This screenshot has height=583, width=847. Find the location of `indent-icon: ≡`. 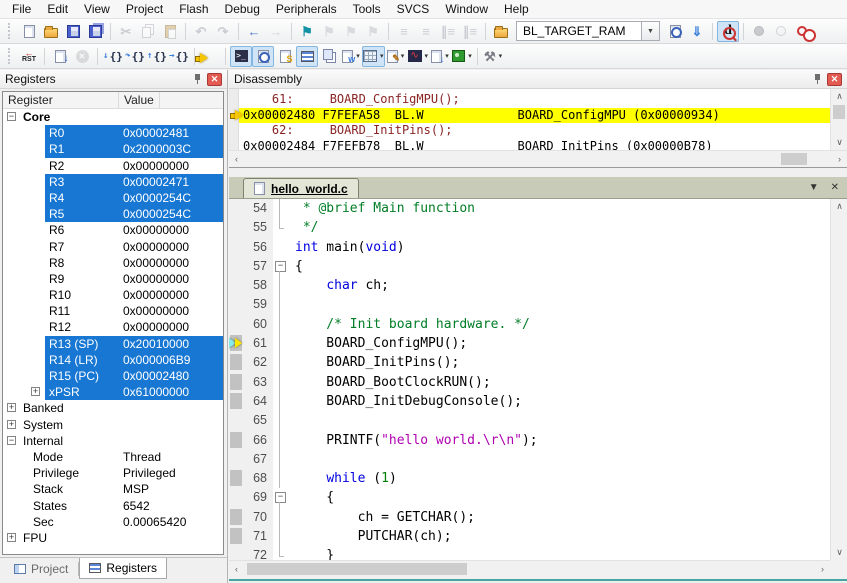

indent-icon: ≡ is located at coordinates (404, 31).